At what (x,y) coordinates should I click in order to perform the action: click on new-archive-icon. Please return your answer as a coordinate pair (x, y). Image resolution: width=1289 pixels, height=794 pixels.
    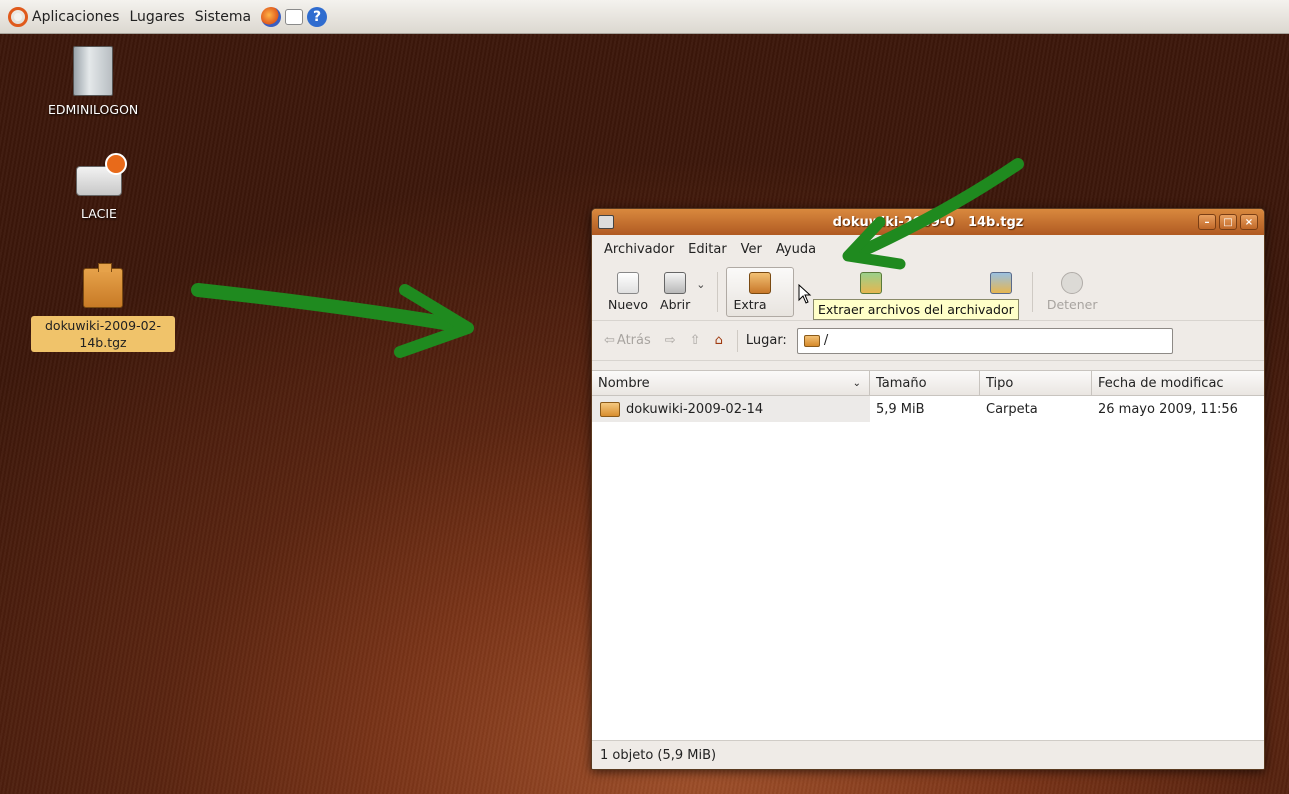
    Looking at the image, I should click on (628, 282).